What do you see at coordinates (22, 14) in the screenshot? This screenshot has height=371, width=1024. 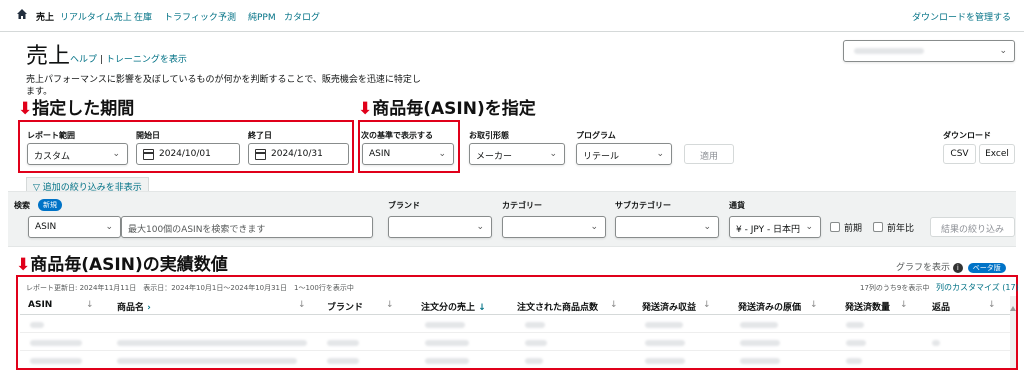 I see `home-icon` at bounding box center [22, 14].